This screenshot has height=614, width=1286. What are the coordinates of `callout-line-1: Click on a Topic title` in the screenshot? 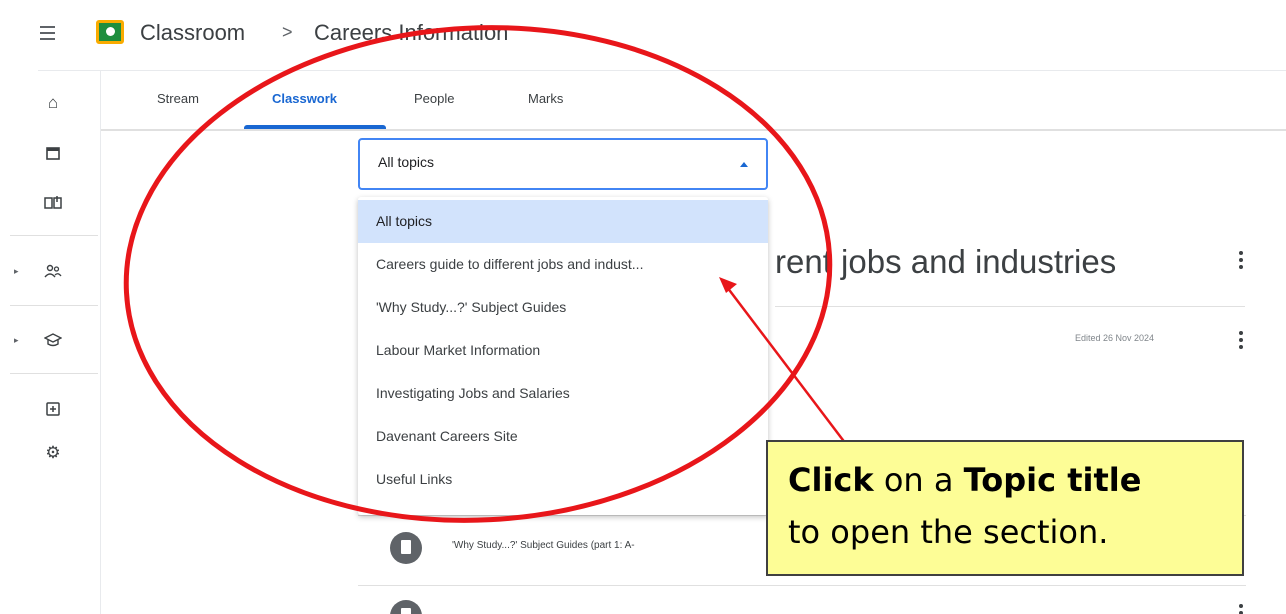 It's located at (1009, 480).